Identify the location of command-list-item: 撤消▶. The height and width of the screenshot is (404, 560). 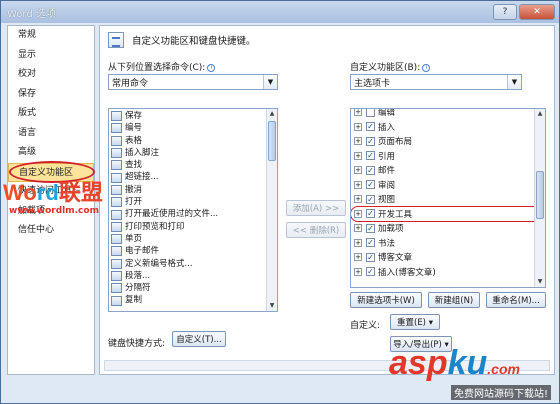
(193, 190).